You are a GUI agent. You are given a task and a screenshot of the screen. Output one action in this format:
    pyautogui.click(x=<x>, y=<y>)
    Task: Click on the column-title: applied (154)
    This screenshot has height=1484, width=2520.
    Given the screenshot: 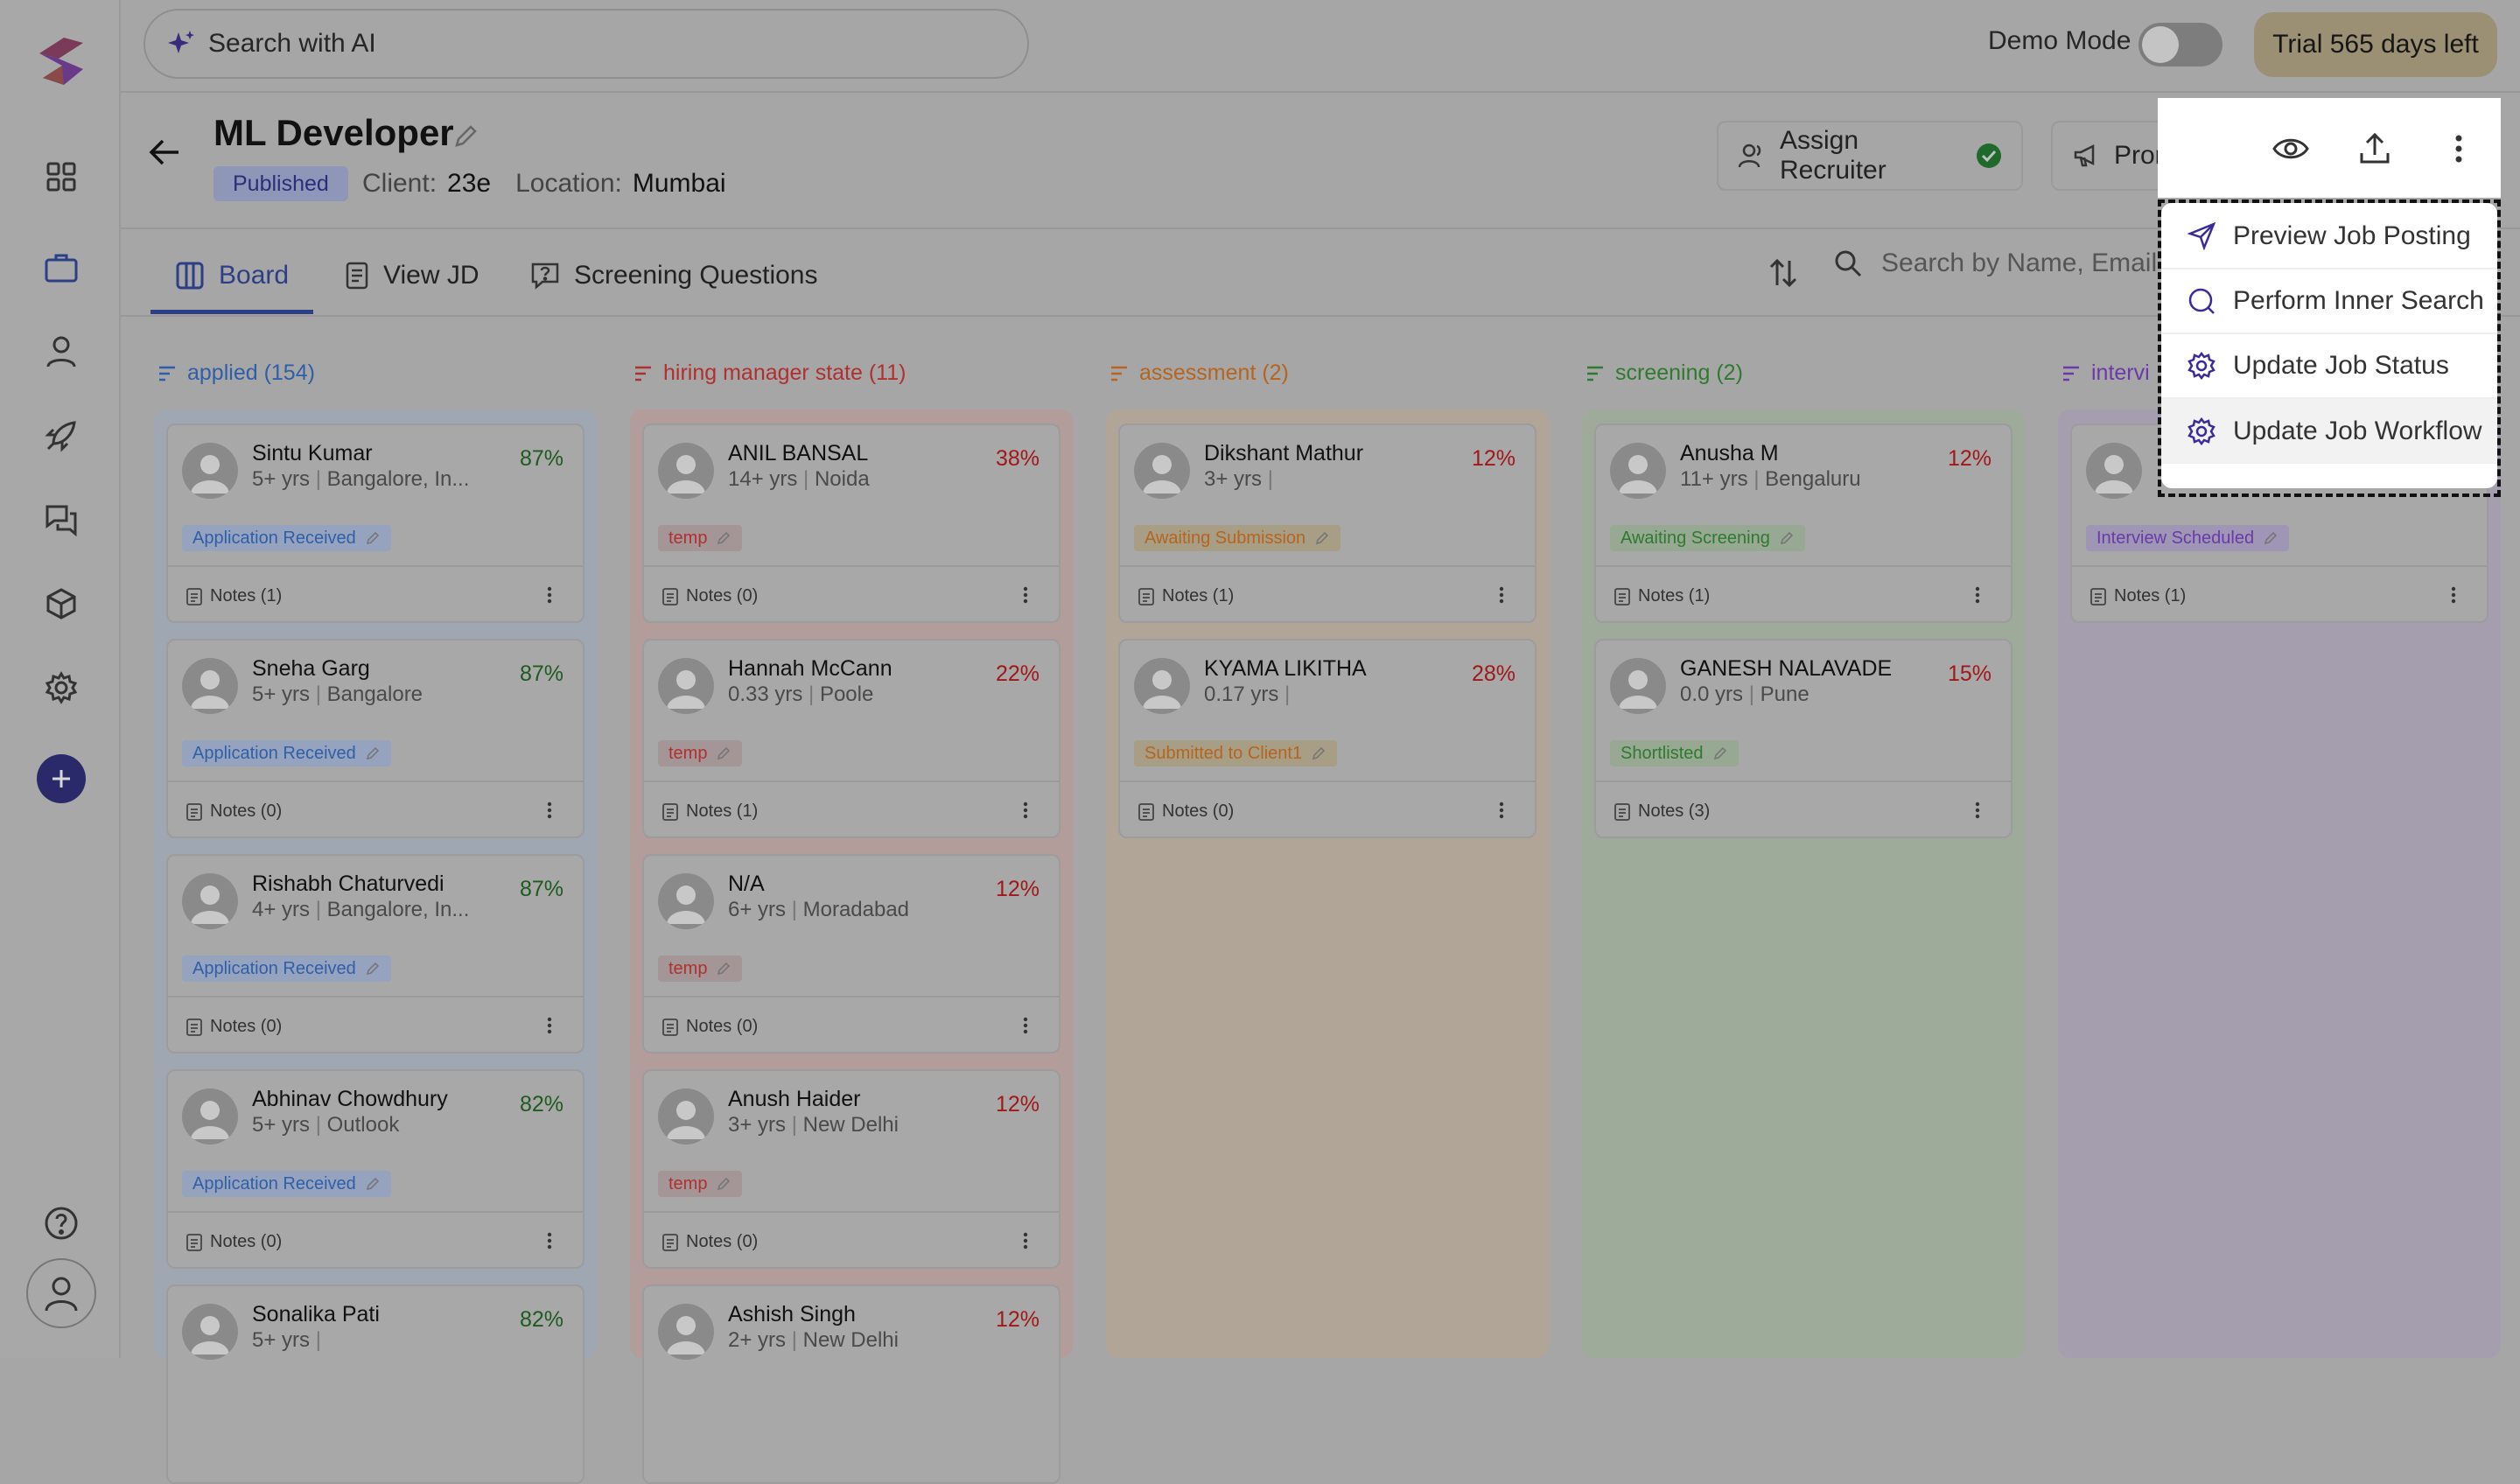 What is the action you would take?
    pyautogui.click(x=236, y=373)
    